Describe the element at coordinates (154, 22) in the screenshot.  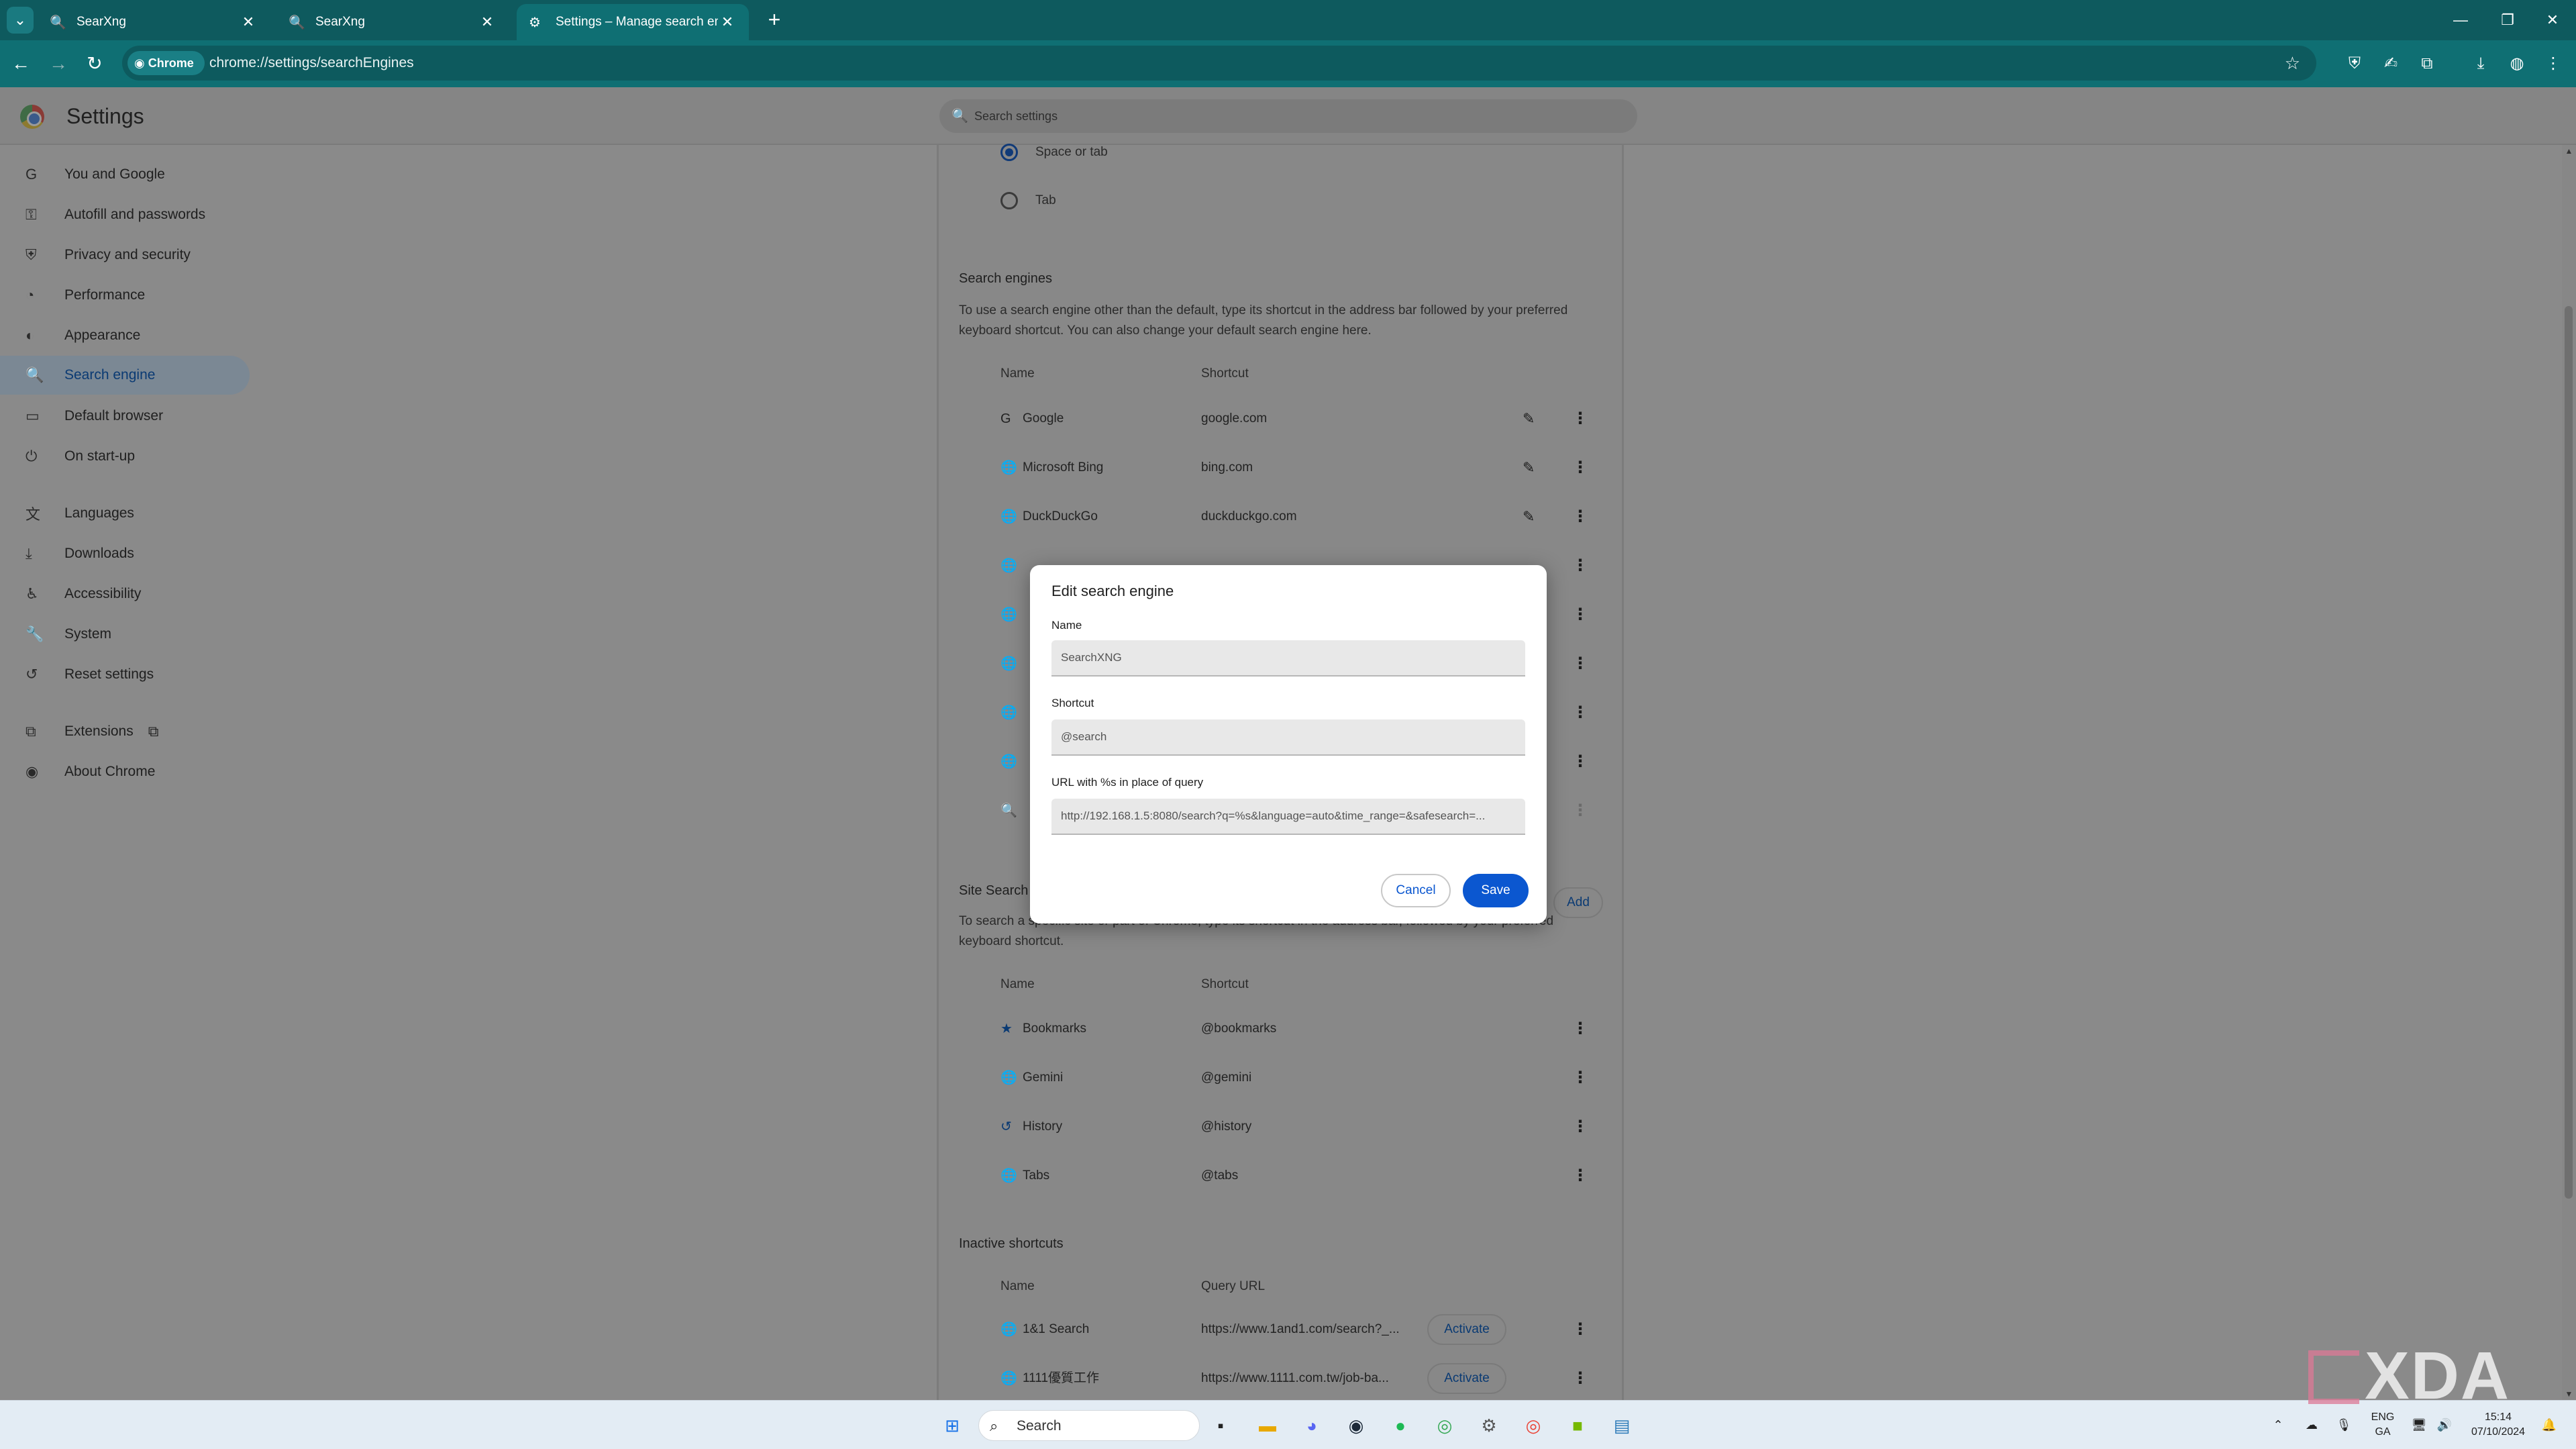
I see `tab-searxng-1: 🔍 SearXng ✕` at that location.